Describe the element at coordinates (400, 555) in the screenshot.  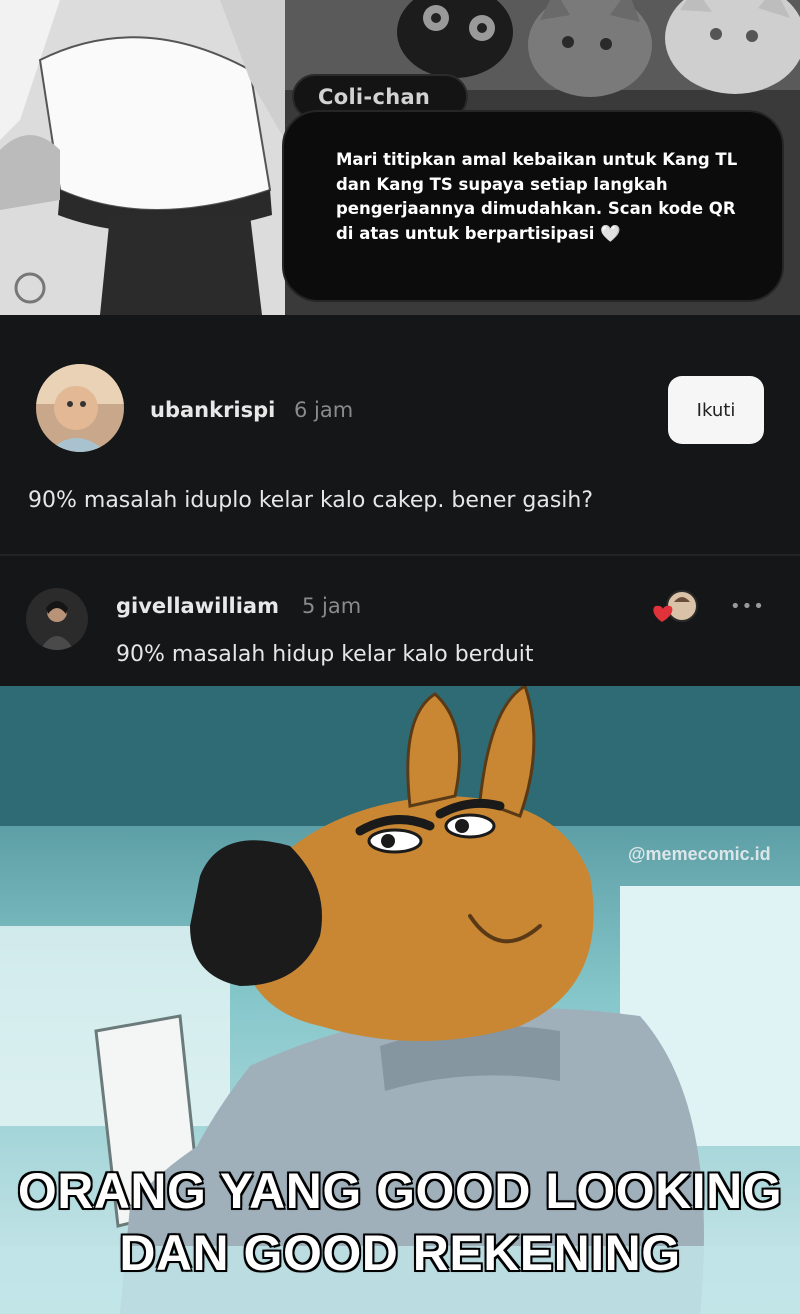
I see `divider` at that location.